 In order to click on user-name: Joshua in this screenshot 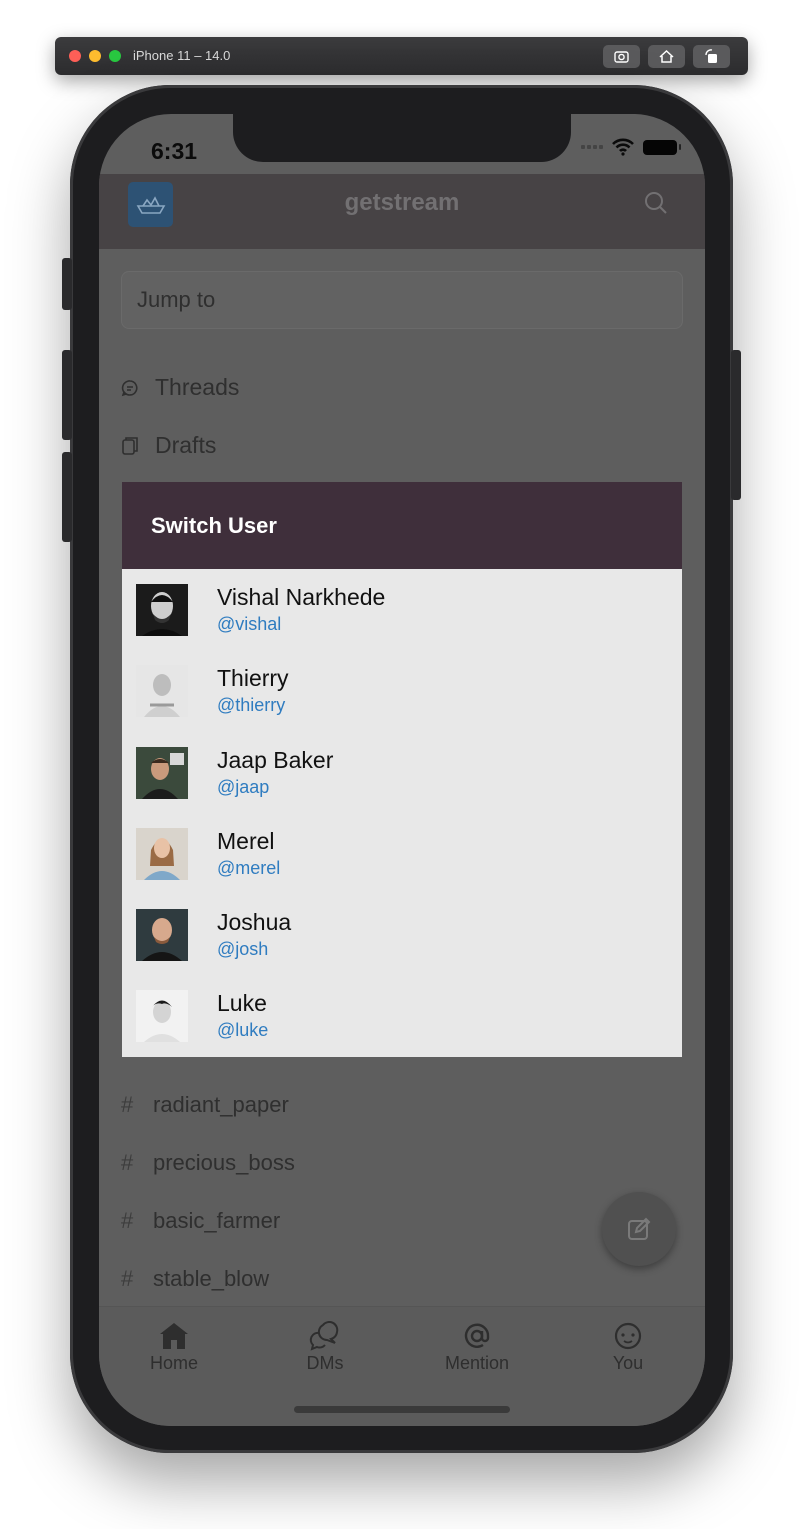, I will do `click(254, 922)`.